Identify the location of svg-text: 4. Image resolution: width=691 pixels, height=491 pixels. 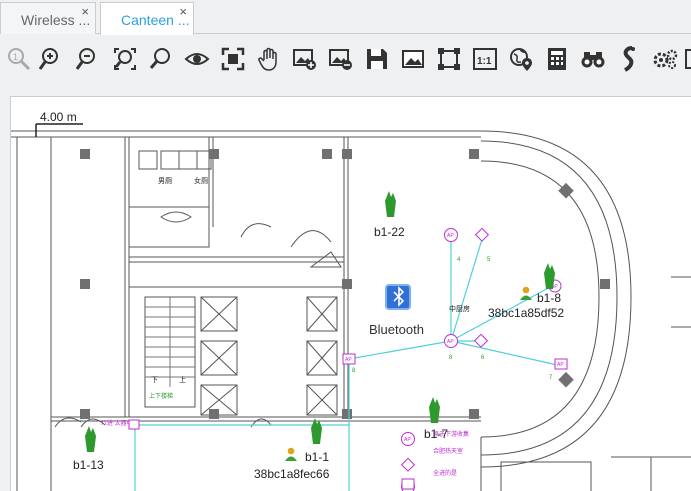
(459, 260).